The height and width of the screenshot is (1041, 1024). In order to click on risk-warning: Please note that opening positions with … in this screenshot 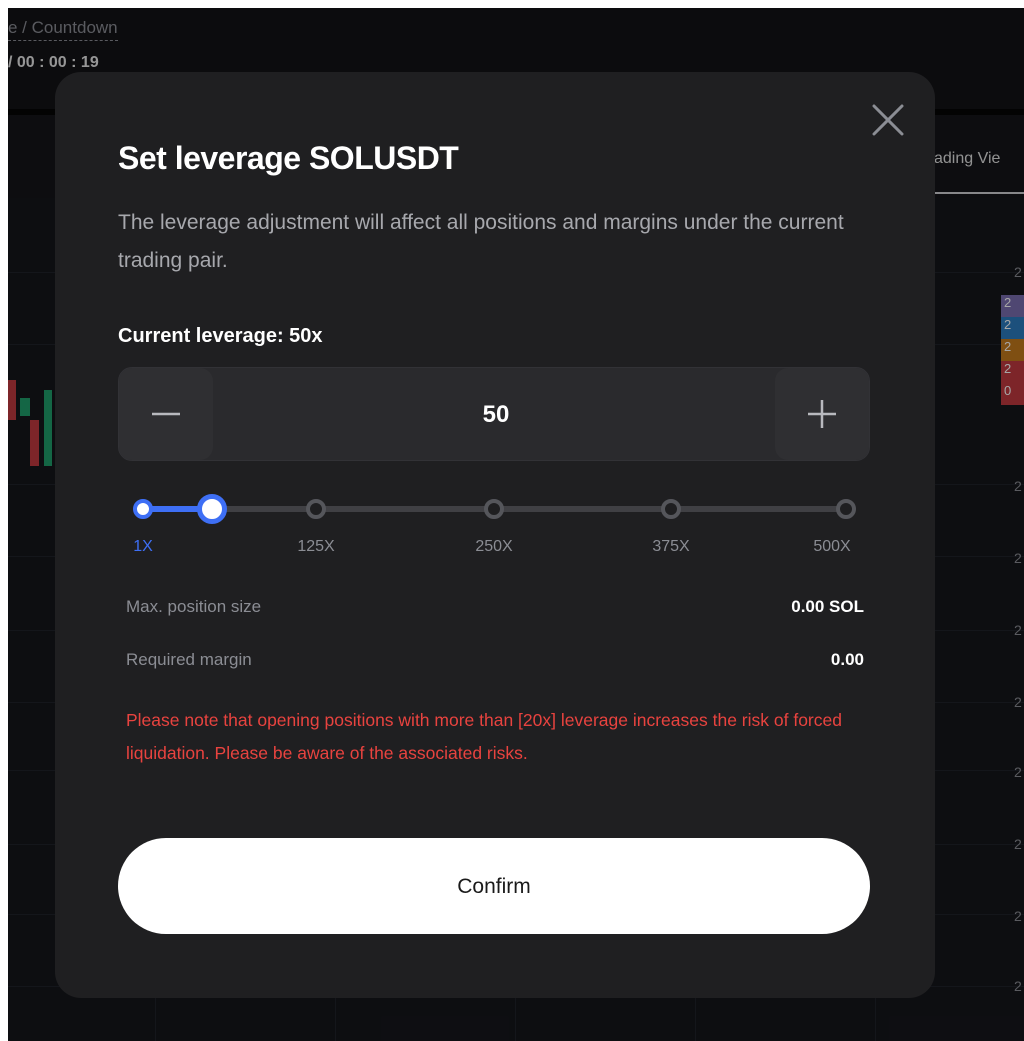, I will do `click(484, 736)`.